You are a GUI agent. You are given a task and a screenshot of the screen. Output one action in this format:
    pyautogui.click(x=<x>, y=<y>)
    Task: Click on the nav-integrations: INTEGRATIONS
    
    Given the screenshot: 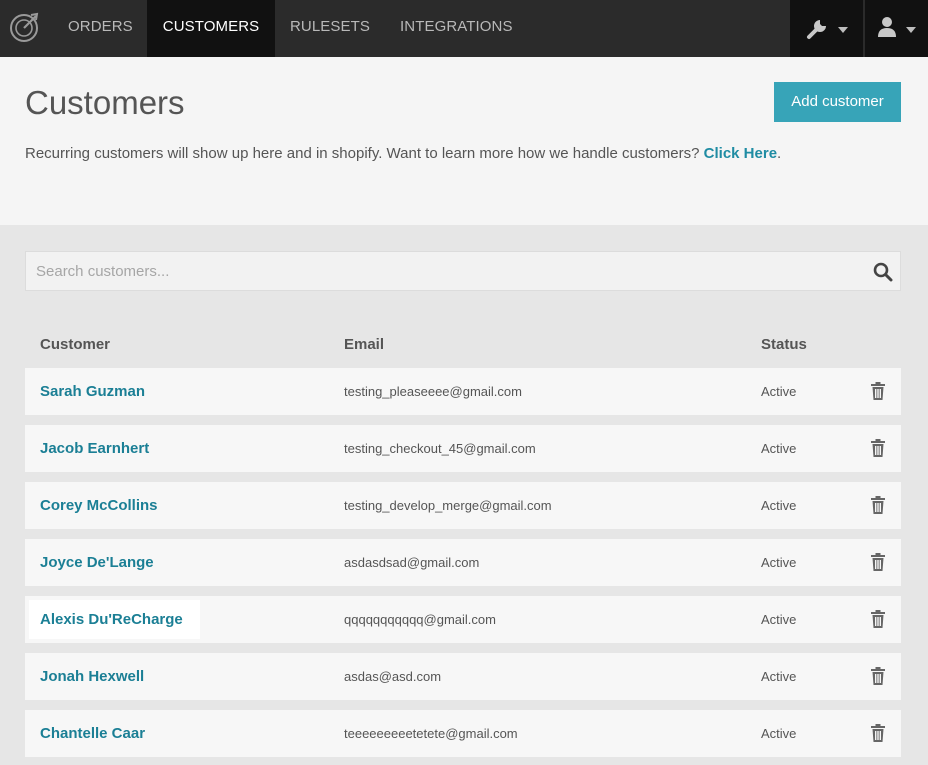 What is the action you would take?
    pyautogui.click(x=456, y=28)
    